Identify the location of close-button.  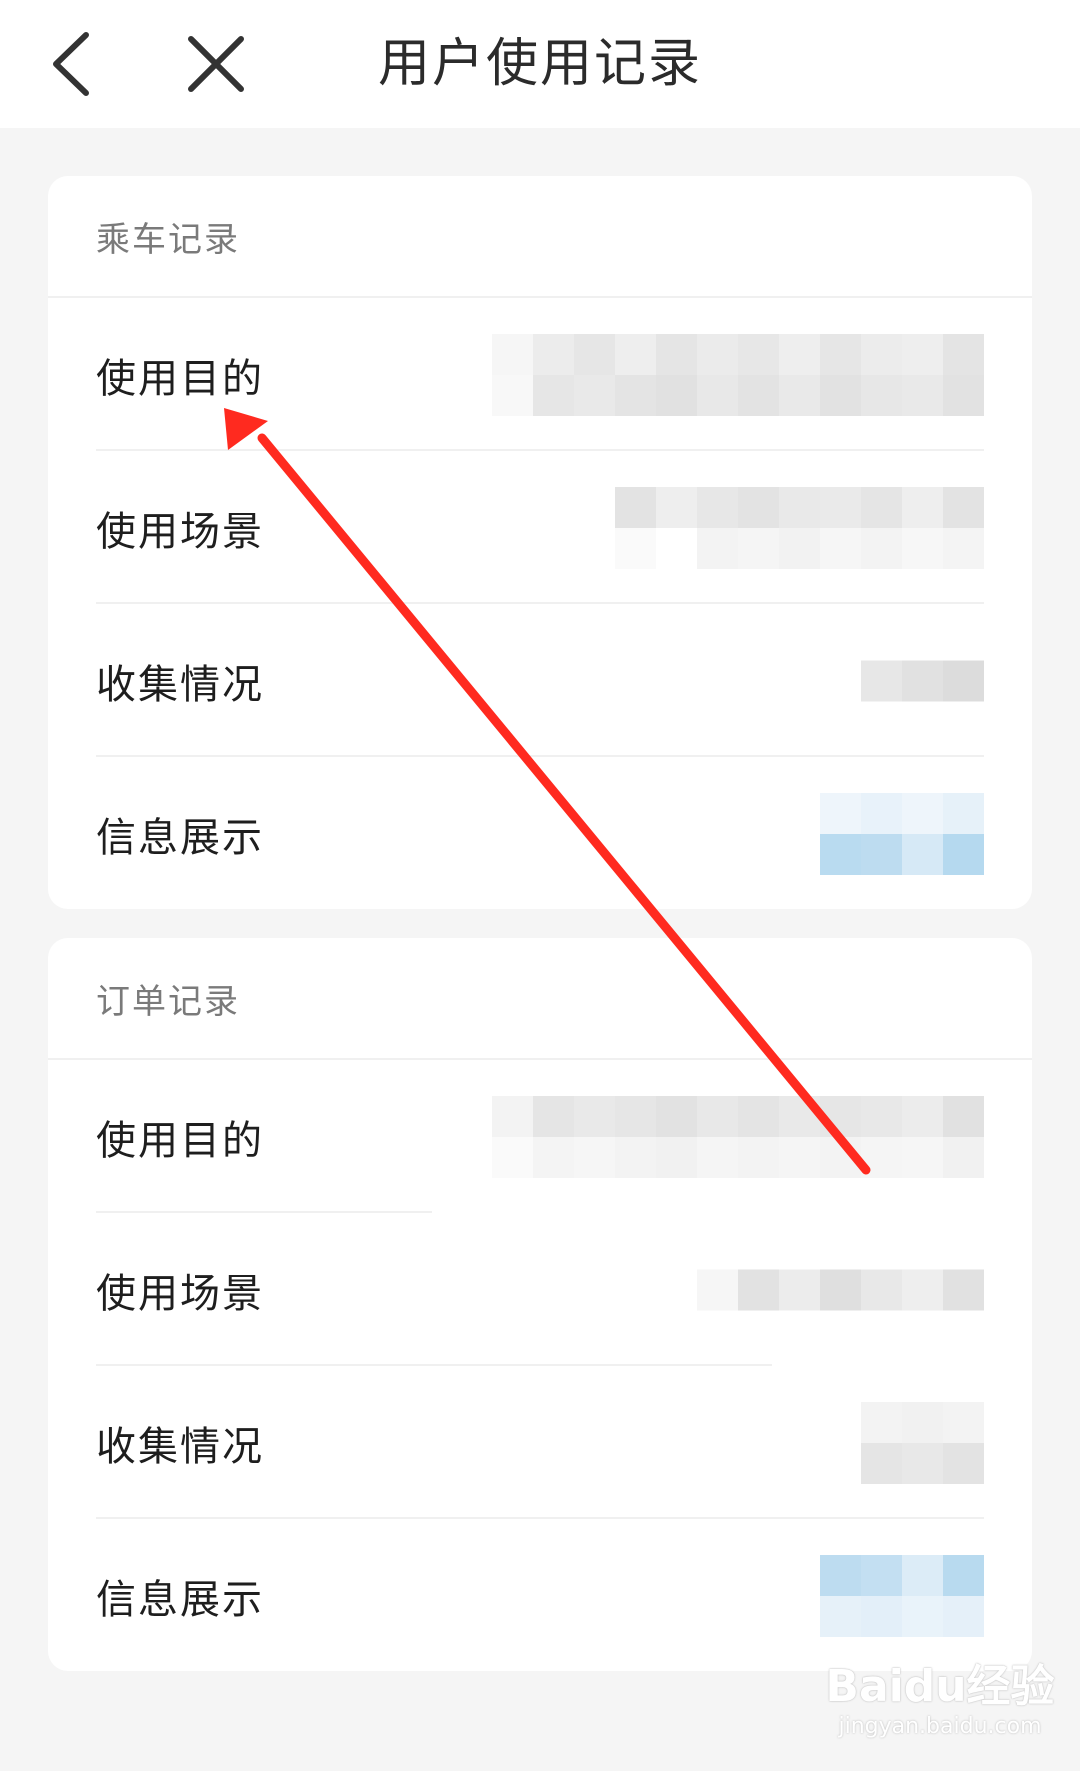
(216, 64).